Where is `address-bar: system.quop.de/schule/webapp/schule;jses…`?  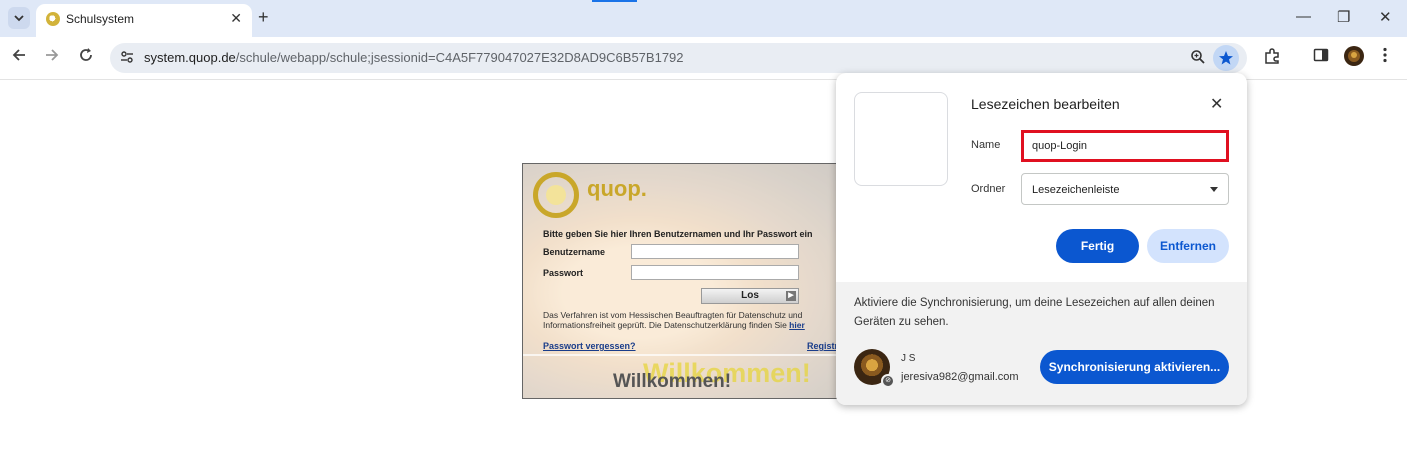
address-bar: system.quop.de/schule/webapp/schule;jses… is located at coordinates (678, 58).